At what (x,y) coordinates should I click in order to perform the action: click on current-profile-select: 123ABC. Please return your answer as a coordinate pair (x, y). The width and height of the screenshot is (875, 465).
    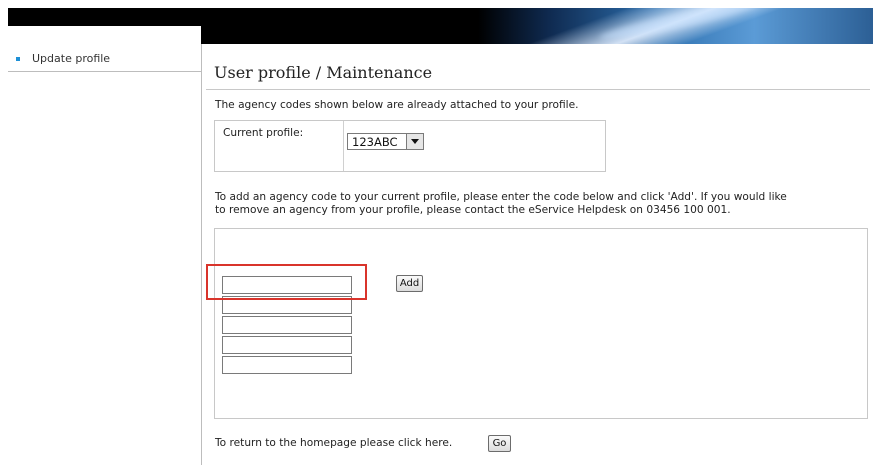
    Looking at the image, I should click on (385, 141).